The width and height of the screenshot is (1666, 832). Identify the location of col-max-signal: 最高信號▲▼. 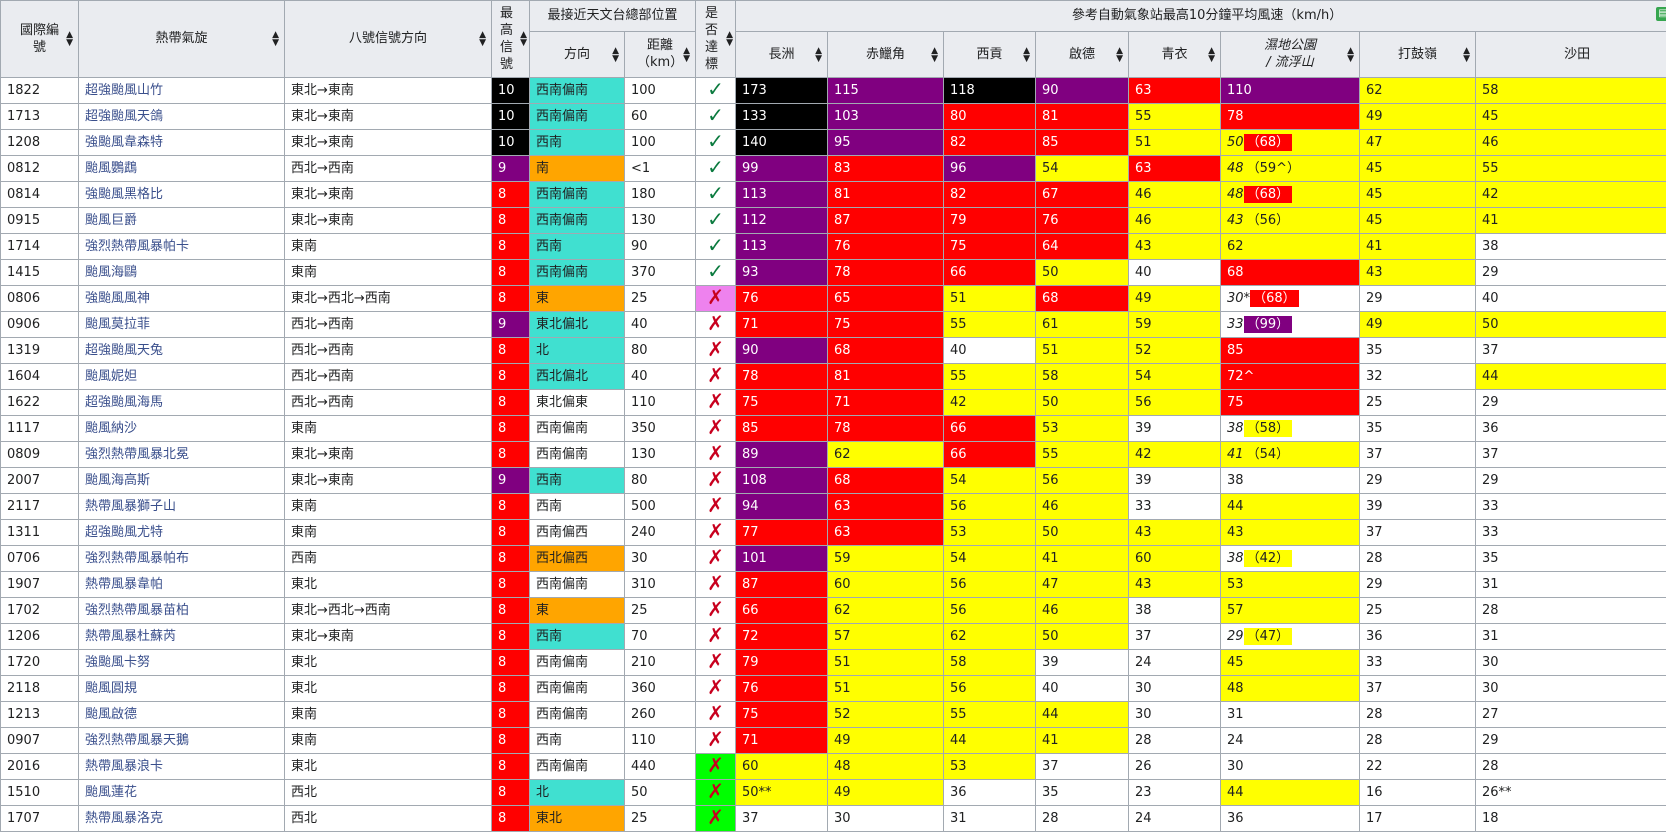
(511, 39).